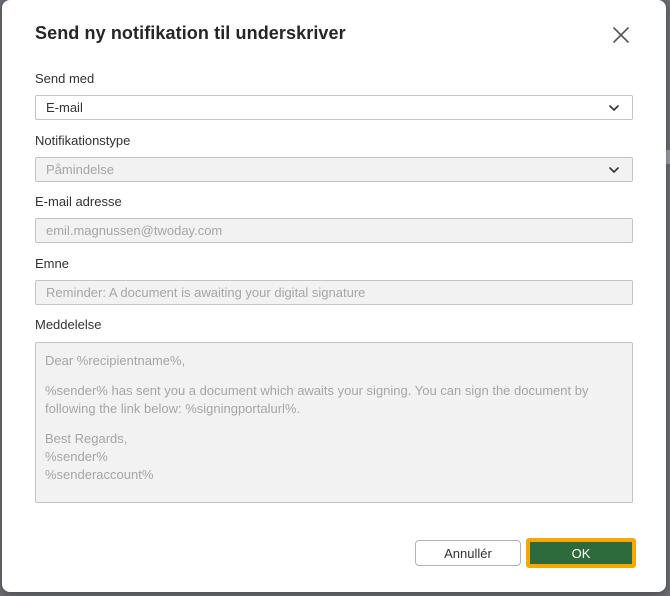 Image resolution: width=670 pixels, height=596 pixels. What do you see at coordinates (334, 230) in the screenshot?
I see `email-field: emil.magnussen@twoday.com` at bounding box center [334, 230].